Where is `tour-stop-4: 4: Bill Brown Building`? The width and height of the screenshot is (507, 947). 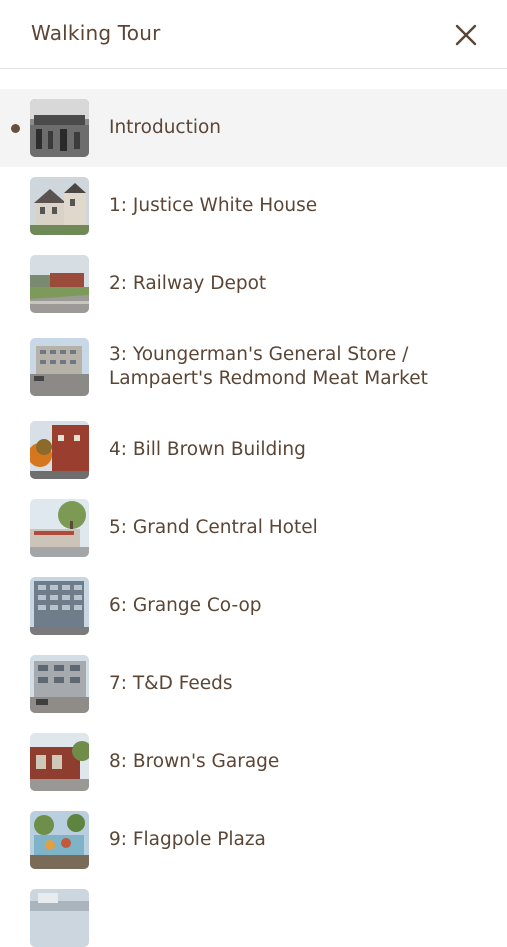 tour-stop-4: 4: Bill Brown Building is located at coordinates (253, 450).